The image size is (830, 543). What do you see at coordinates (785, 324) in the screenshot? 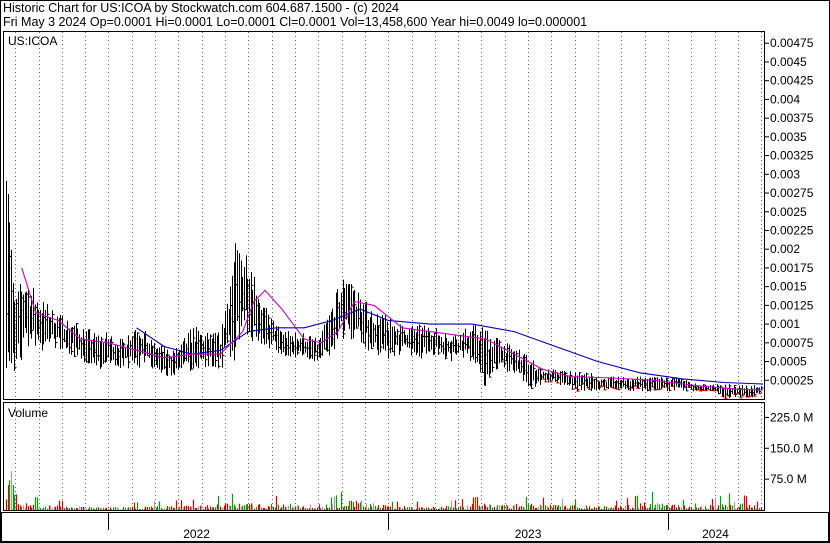
I see `price-tick-label: 0.001` at bounding box center [785, 324].